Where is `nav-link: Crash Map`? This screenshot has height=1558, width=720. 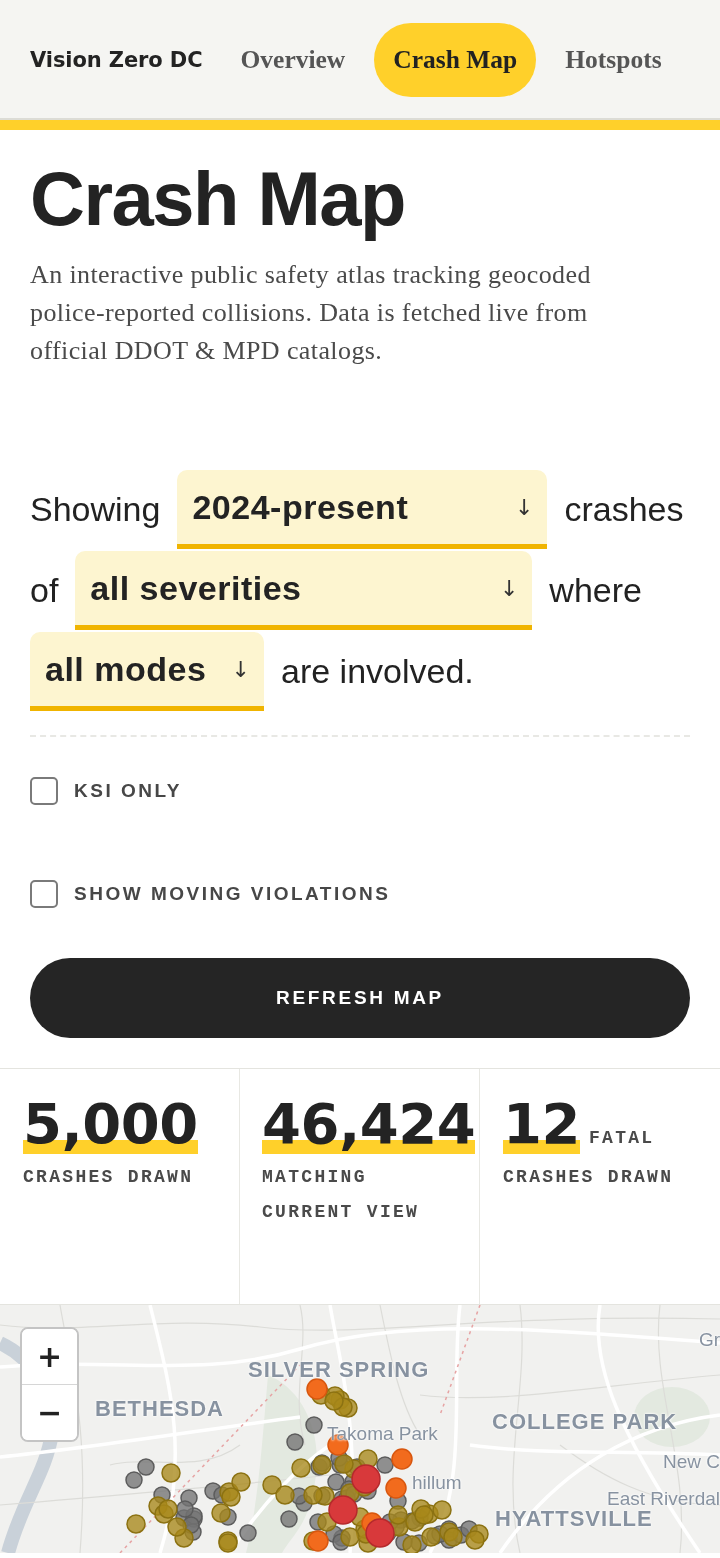
nav-link: Crash Map is located at coordinates (455, 60).